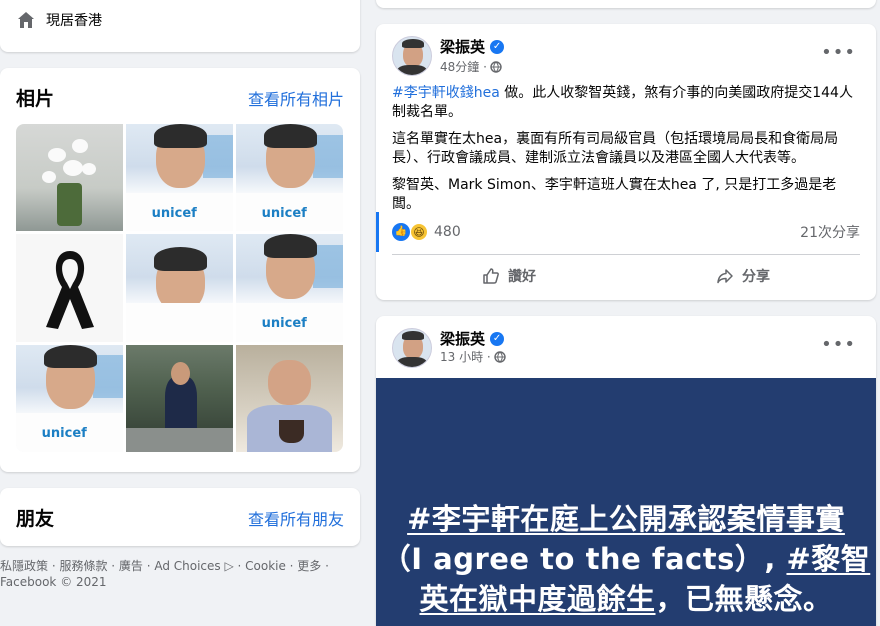 This screenshot has width=880, height=626. I want to click on friends-card: 朋友 查看所有朋友, so click(180, 517).